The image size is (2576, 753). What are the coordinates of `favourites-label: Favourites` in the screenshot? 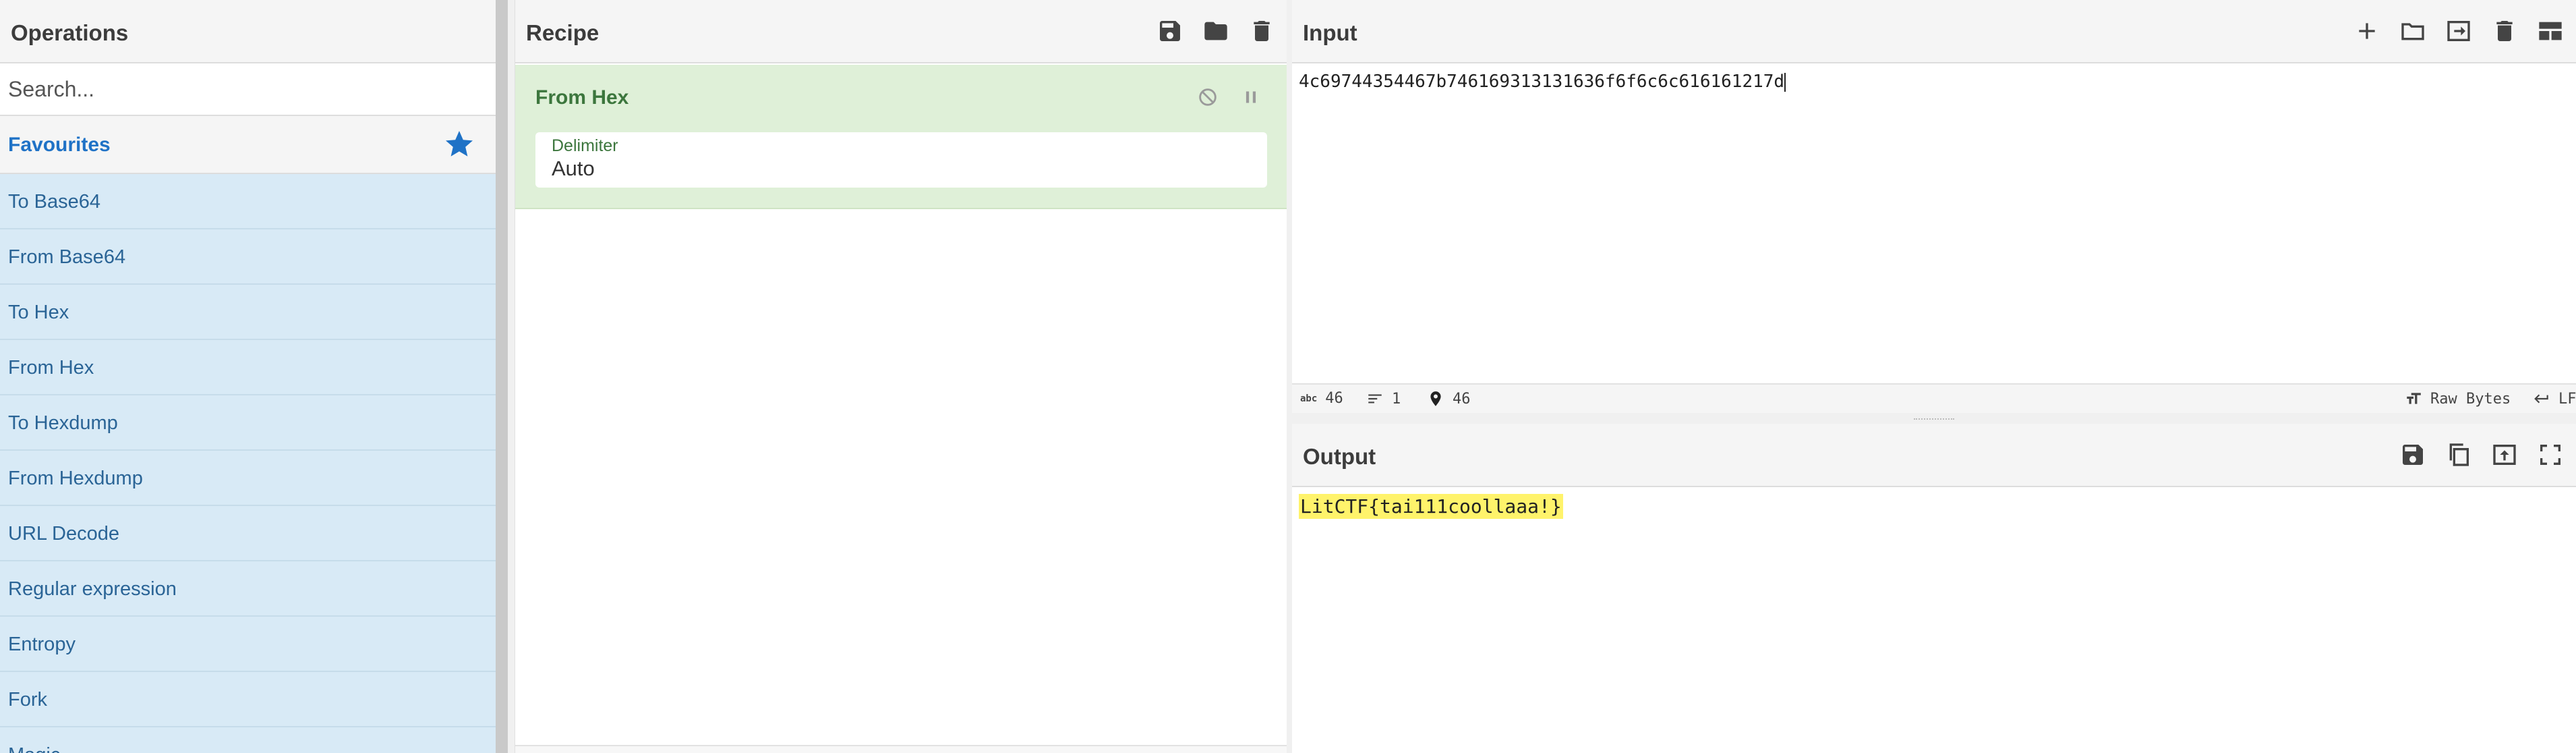 It's located at (60, 145).